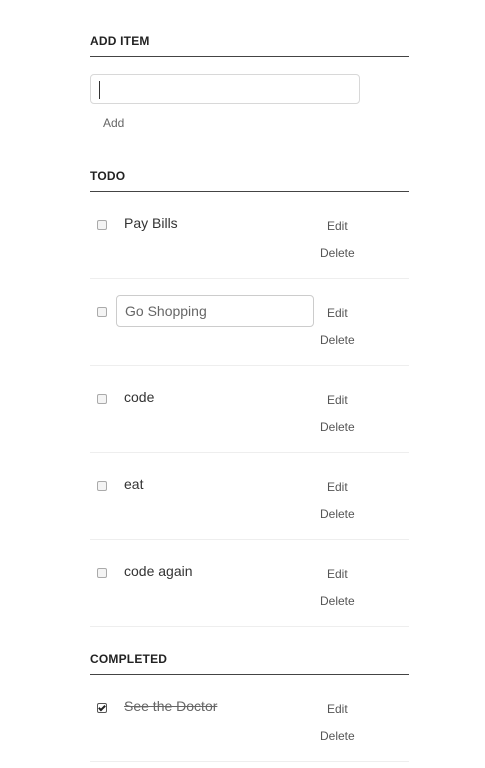  I want to click on todo-label: Pay Bills, so click(151, 223).